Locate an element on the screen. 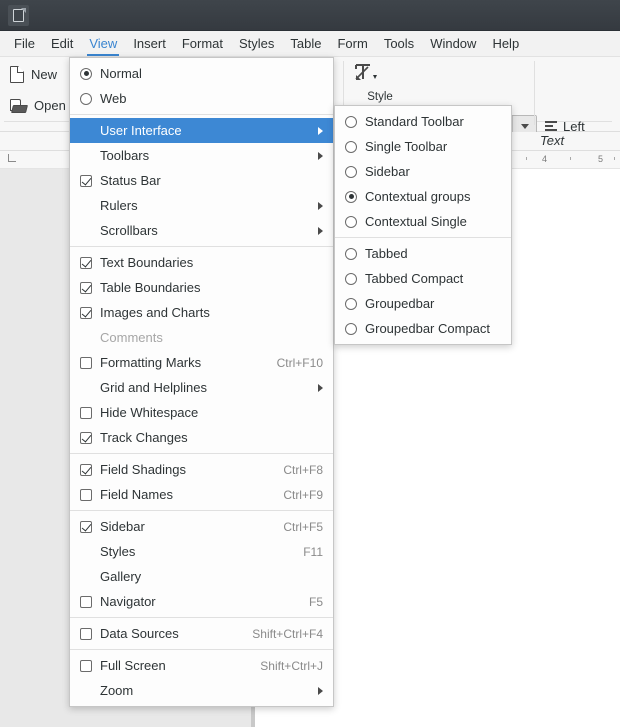 The width and height of the screenshot is (620, 727). menu-item-shortcut: Ctrl+F8 is located at coordinates (303, 469).